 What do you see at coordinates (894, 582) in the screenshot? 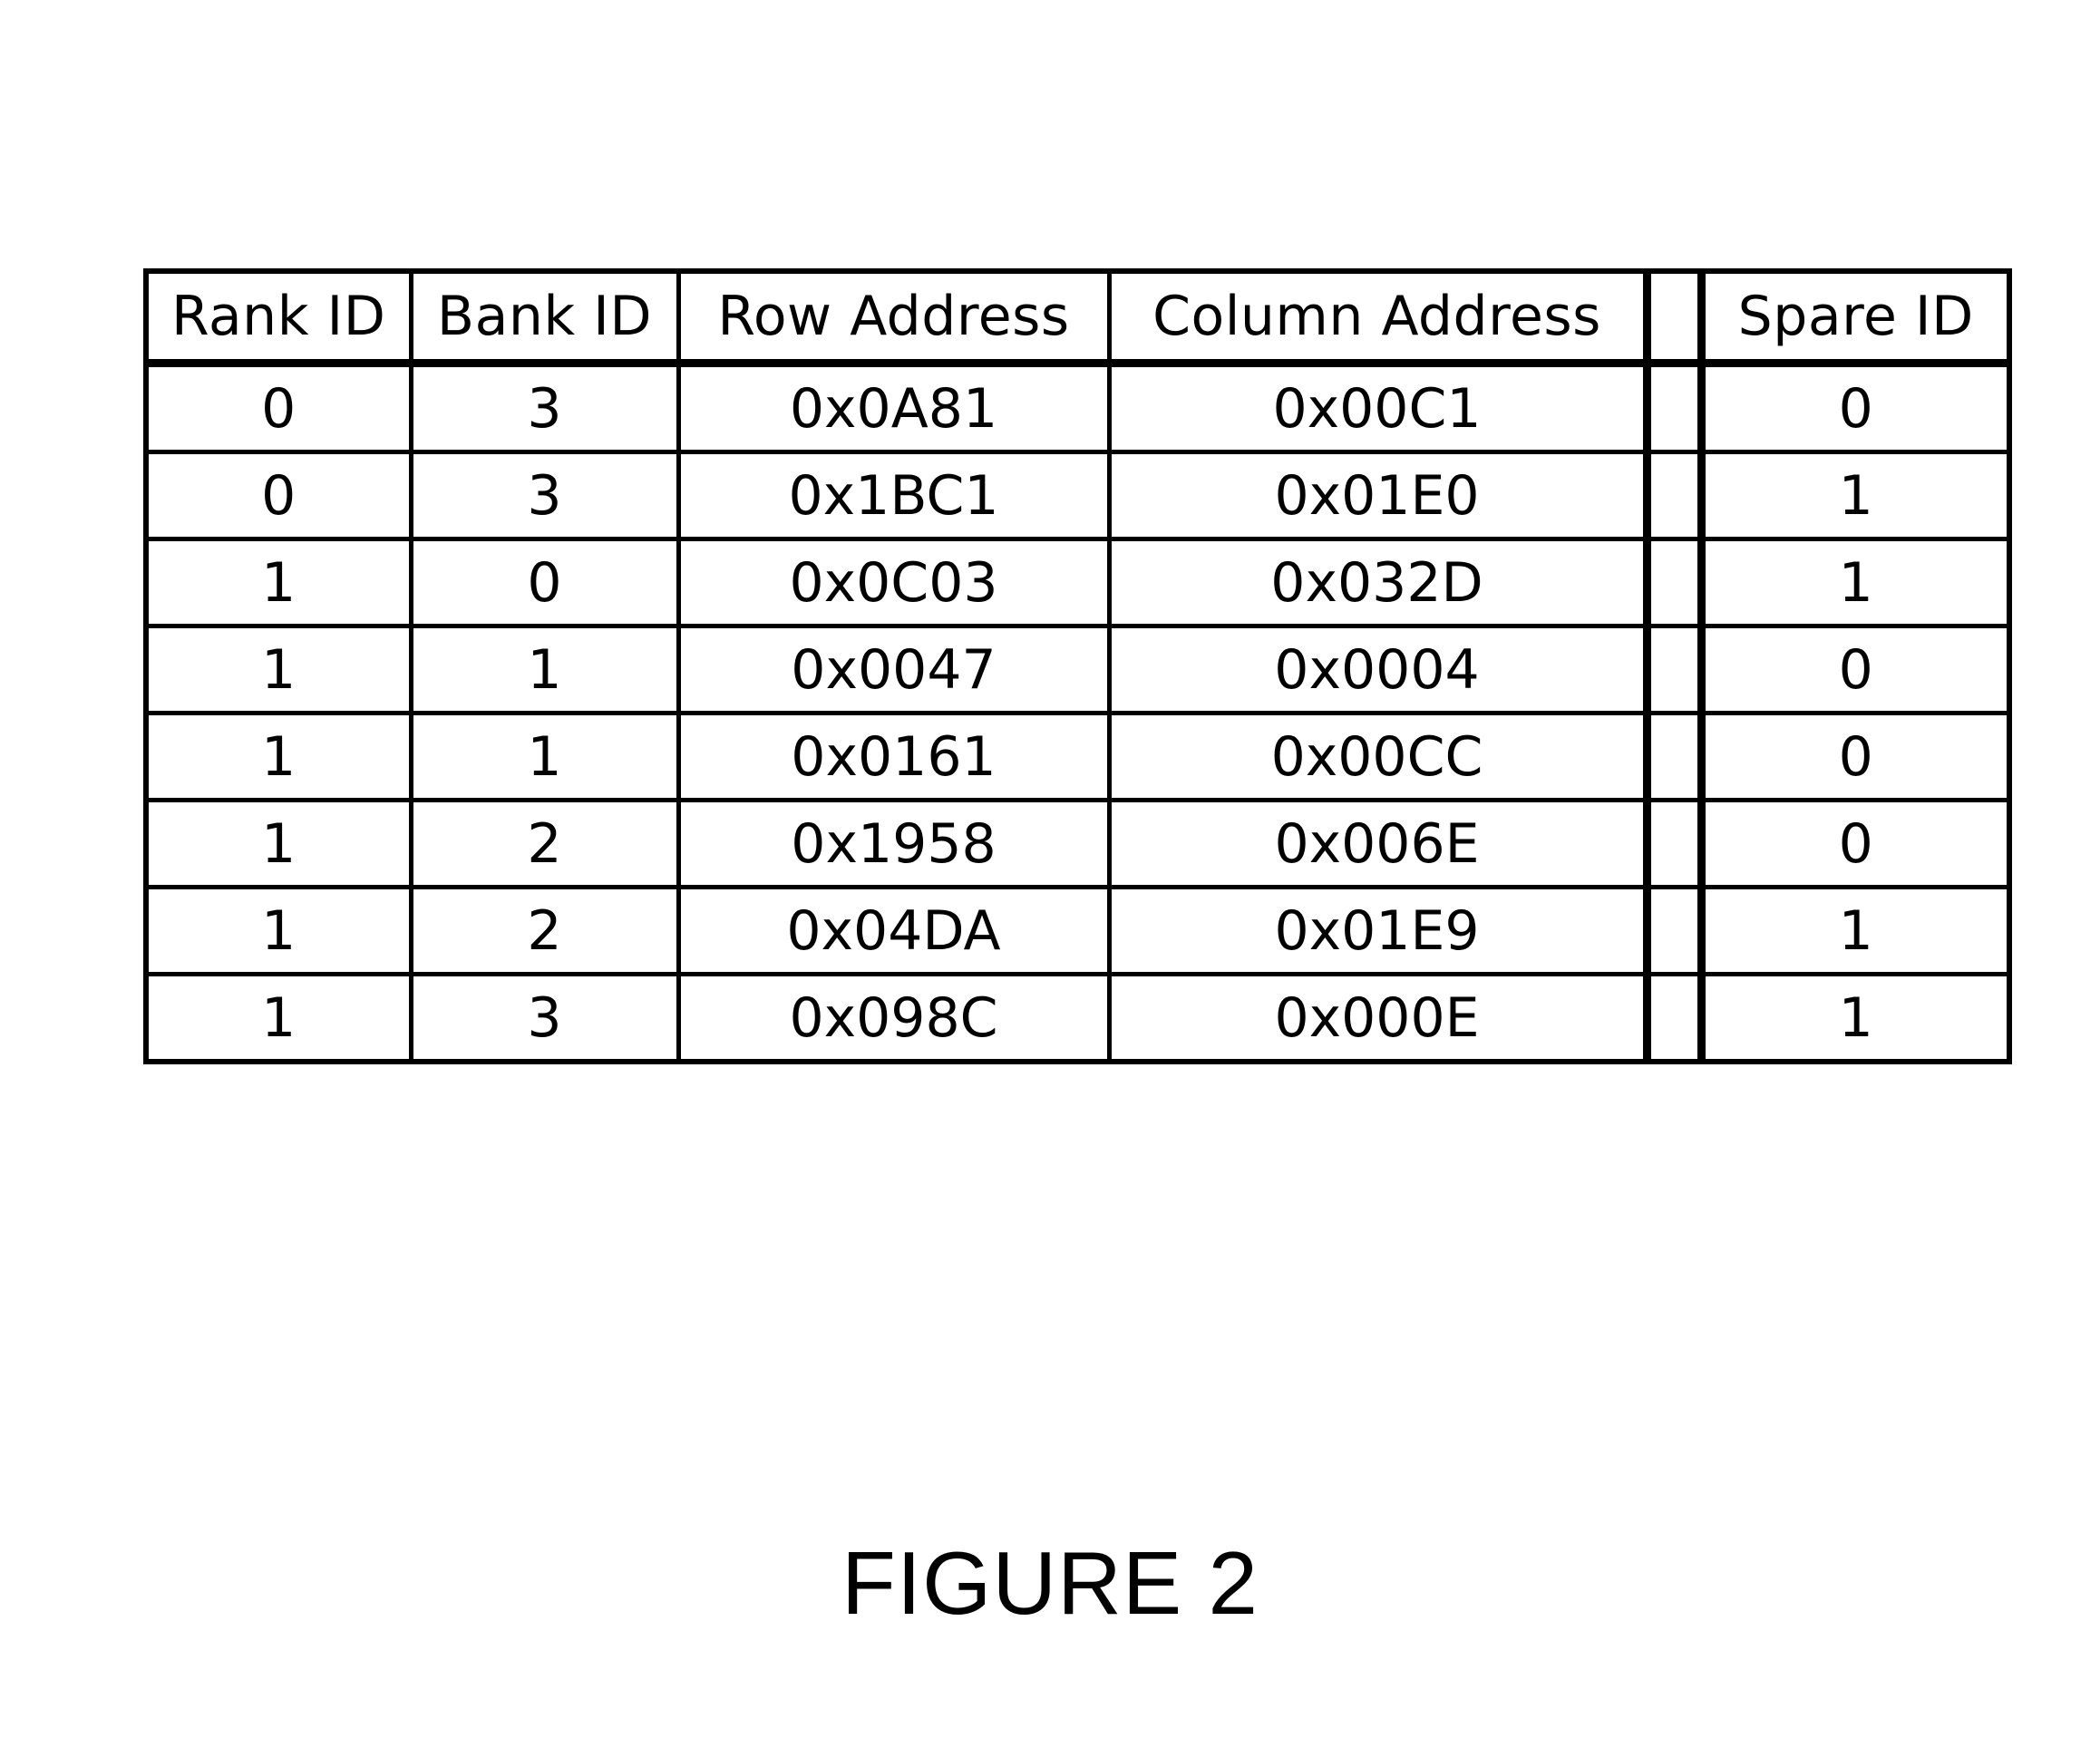
I see `cell-row-address: 0x0C03` at bounding box center [894, 582].